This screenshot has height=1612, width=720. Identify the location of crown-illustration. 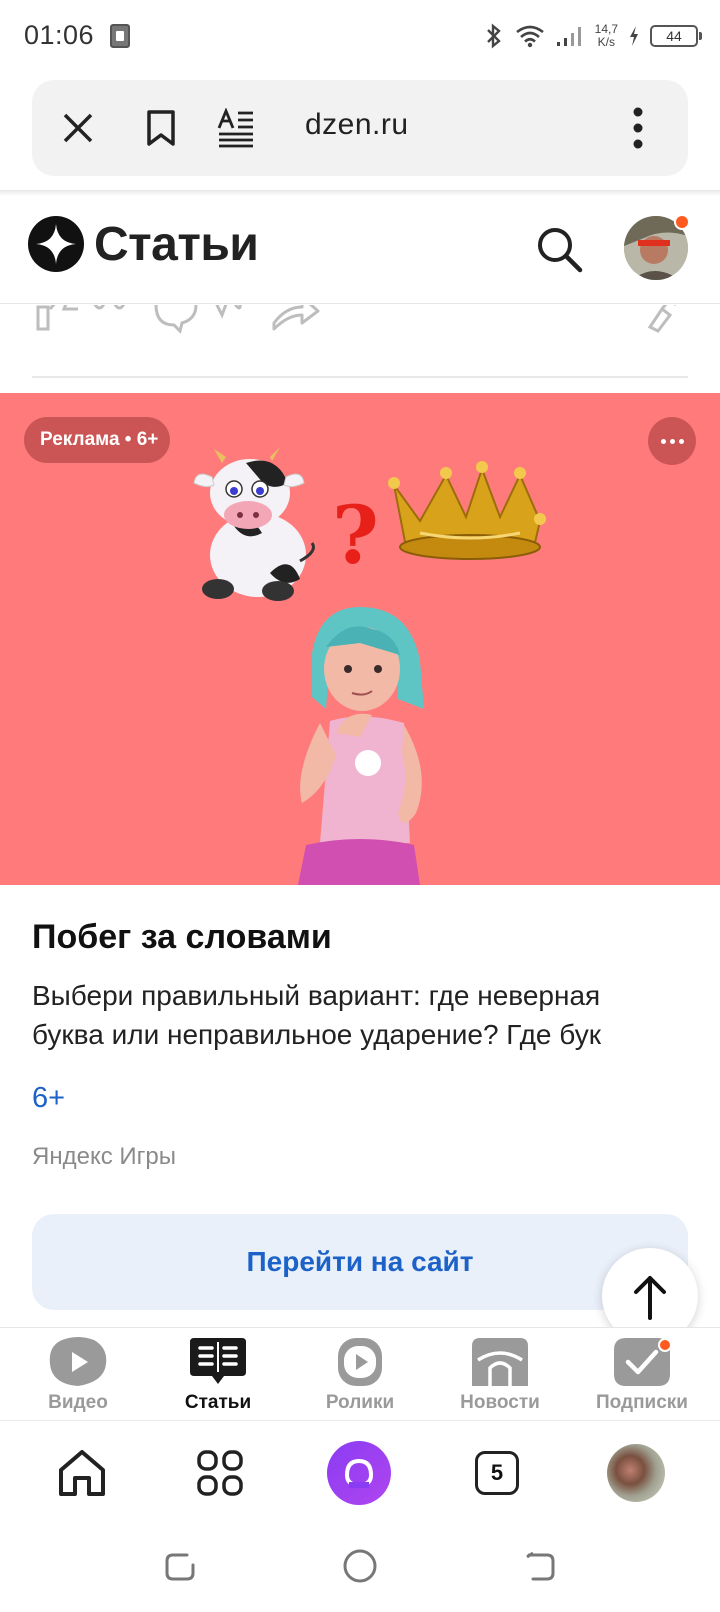
(467, 510).